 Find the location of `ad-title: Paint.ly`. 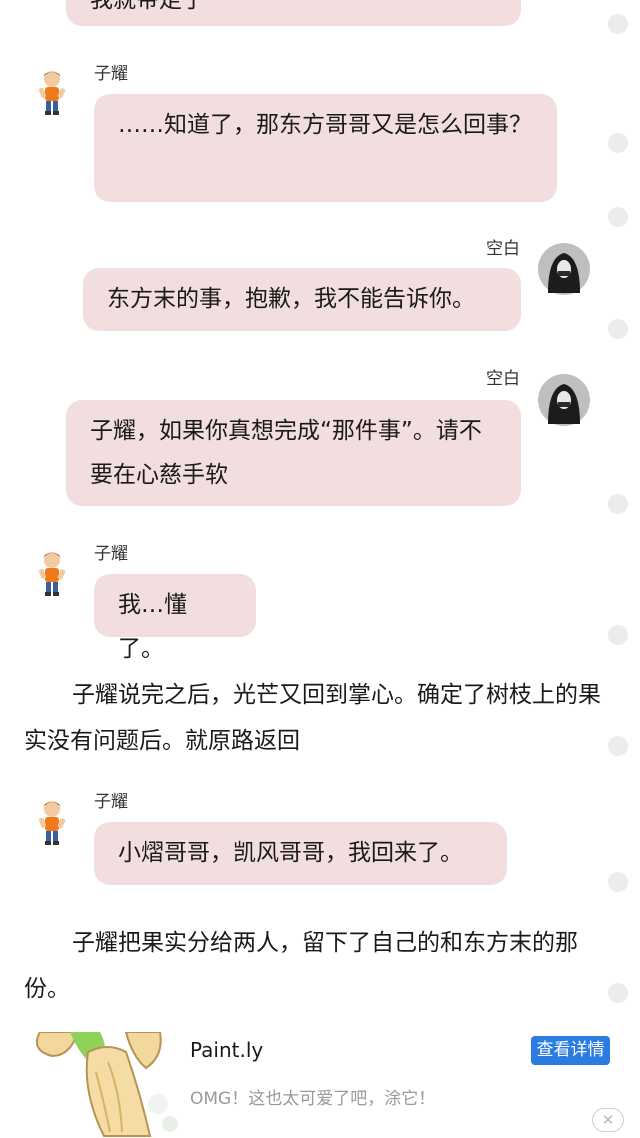

ad-title: Paint.ly is located at coordinates (226, 1050).